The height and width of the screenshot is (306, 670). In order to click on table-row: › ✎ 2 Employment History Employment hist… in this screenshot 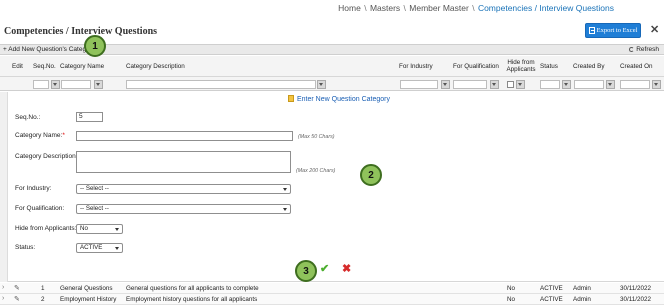, I will do `click(332, 299)`.